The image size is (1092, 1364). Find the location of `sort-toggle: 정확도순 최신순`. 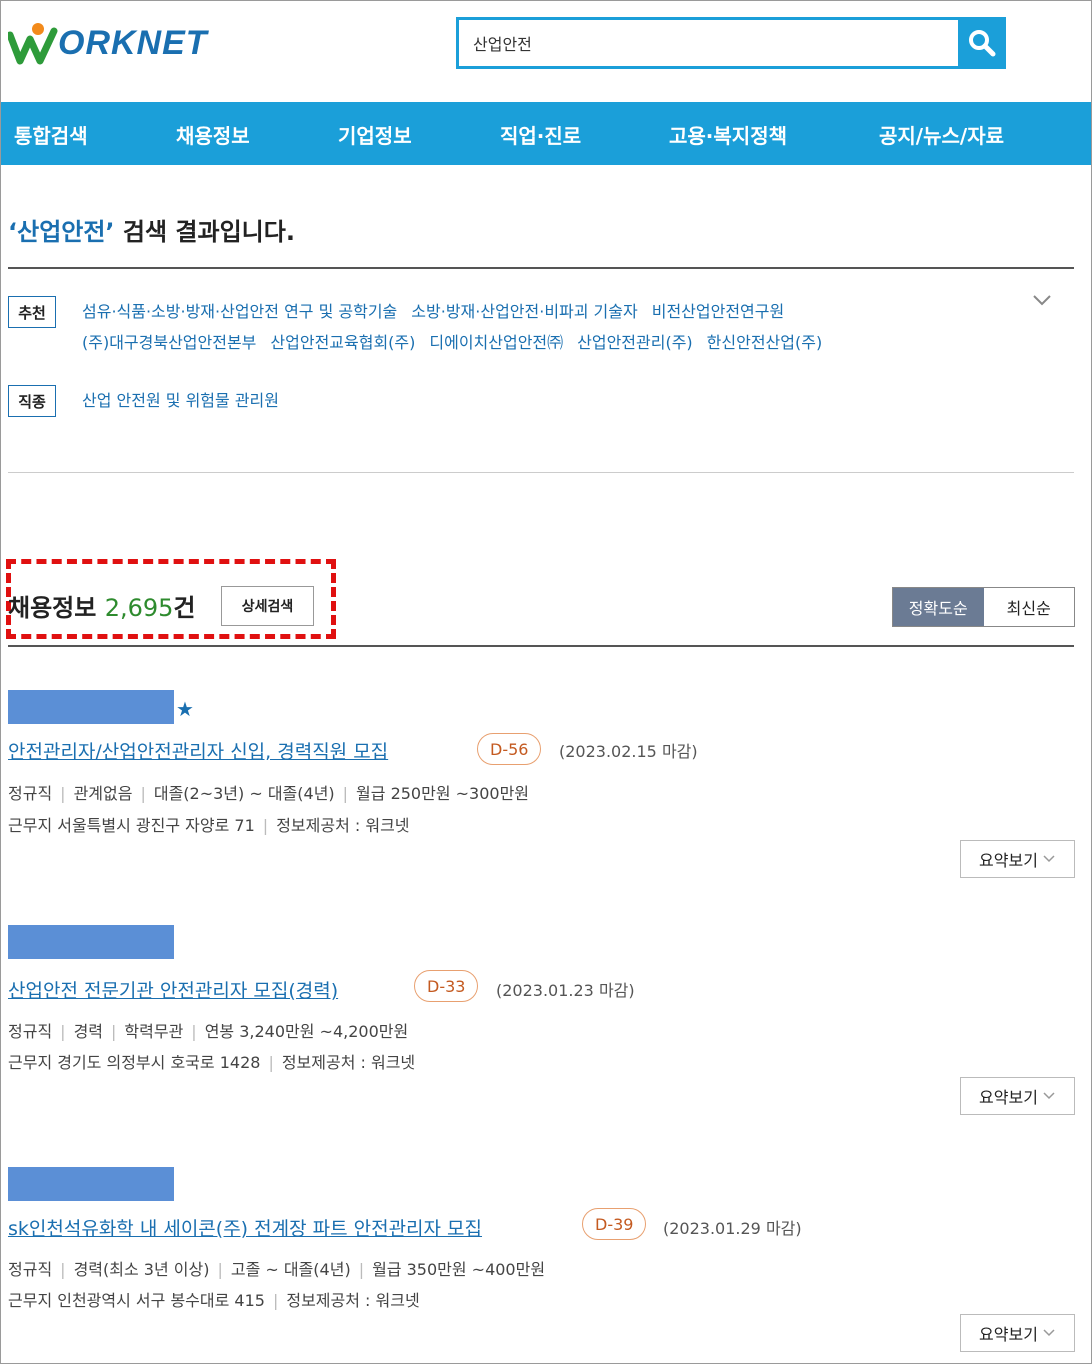

sort-toggle: 정확도순 최신순 is located at coordinates (983, 607).